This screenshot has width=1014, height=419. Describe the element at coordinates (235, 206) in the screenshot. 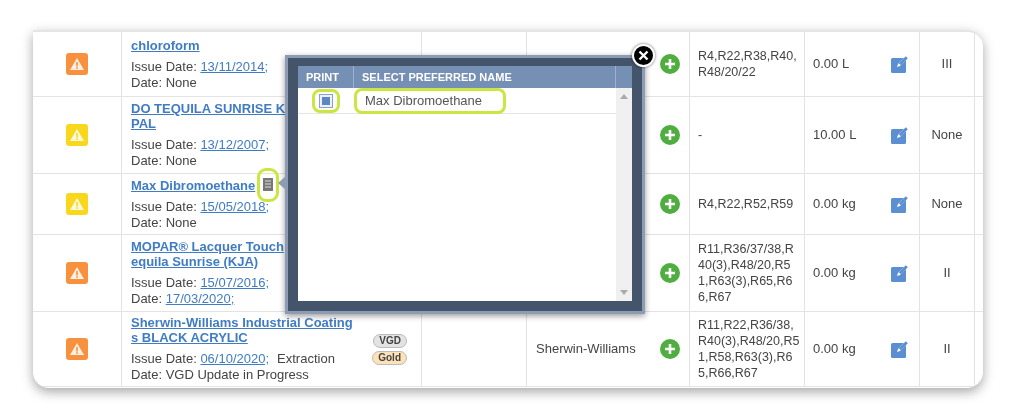

I see `issue-date-link: 15/05/2018;` at that location.